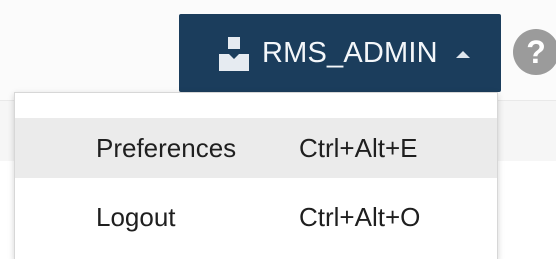 Image resolution: width=556 pixels, height=259 pixels. I want to click on user-name-label: RMS_ADMIN, so click(350, 53).